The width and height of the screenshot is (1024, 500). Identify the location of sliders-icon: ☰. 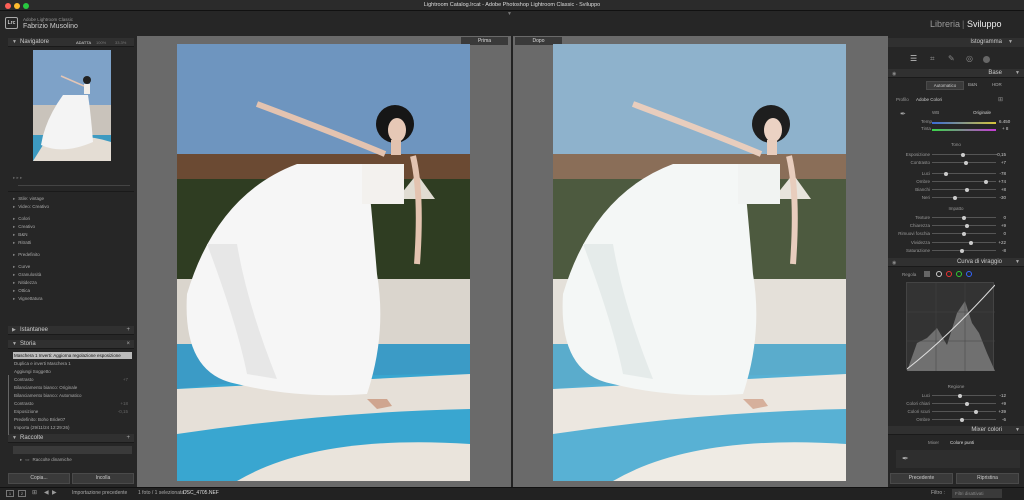
(913, 58).